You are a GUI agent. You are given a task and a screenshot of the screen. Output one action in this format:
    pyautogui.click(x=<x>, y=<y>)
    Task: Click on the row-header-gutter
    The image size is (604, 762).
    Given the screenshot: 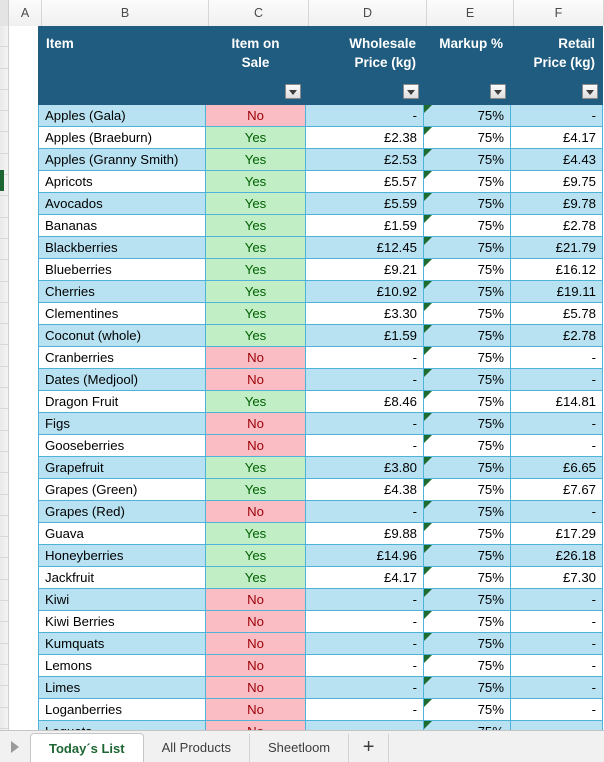 What is the action you would take?
    pyautogui.click(x=4, y=381)
    